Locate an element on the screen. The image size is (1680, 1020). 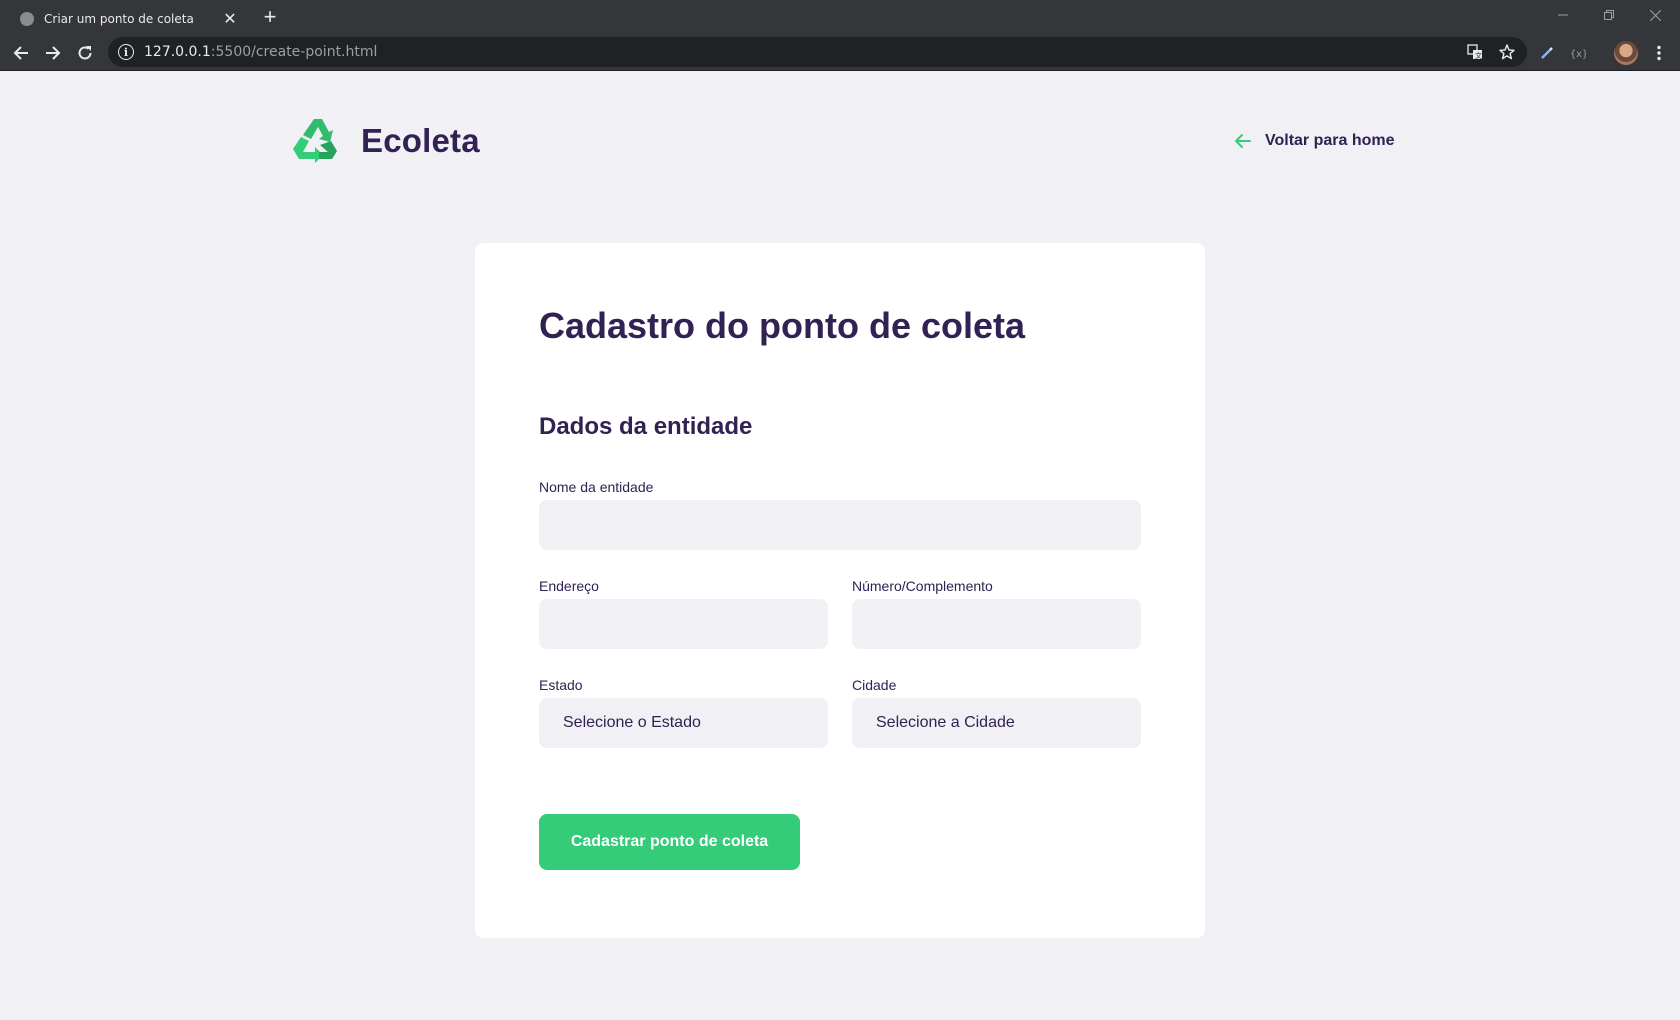
tab-title: Criar um ponto de coleta is located at coordinates (119, 18).